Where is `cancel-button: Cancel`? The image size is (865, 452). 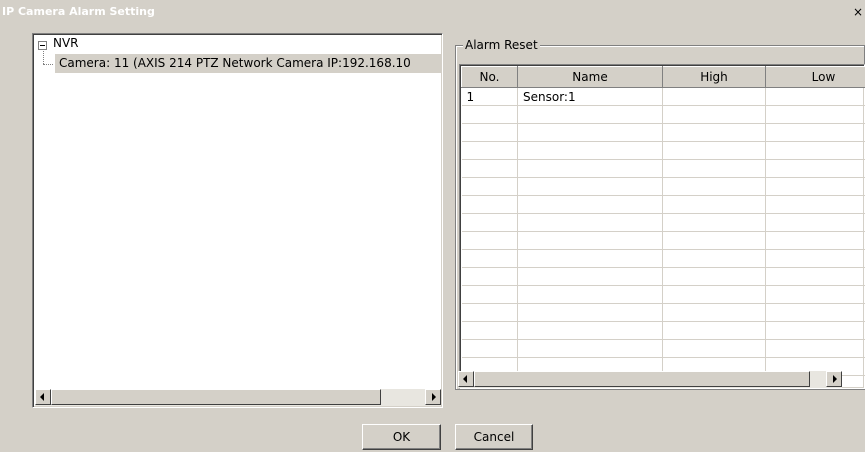 cancel-button: Cancel is located at coordinates (494, 437).